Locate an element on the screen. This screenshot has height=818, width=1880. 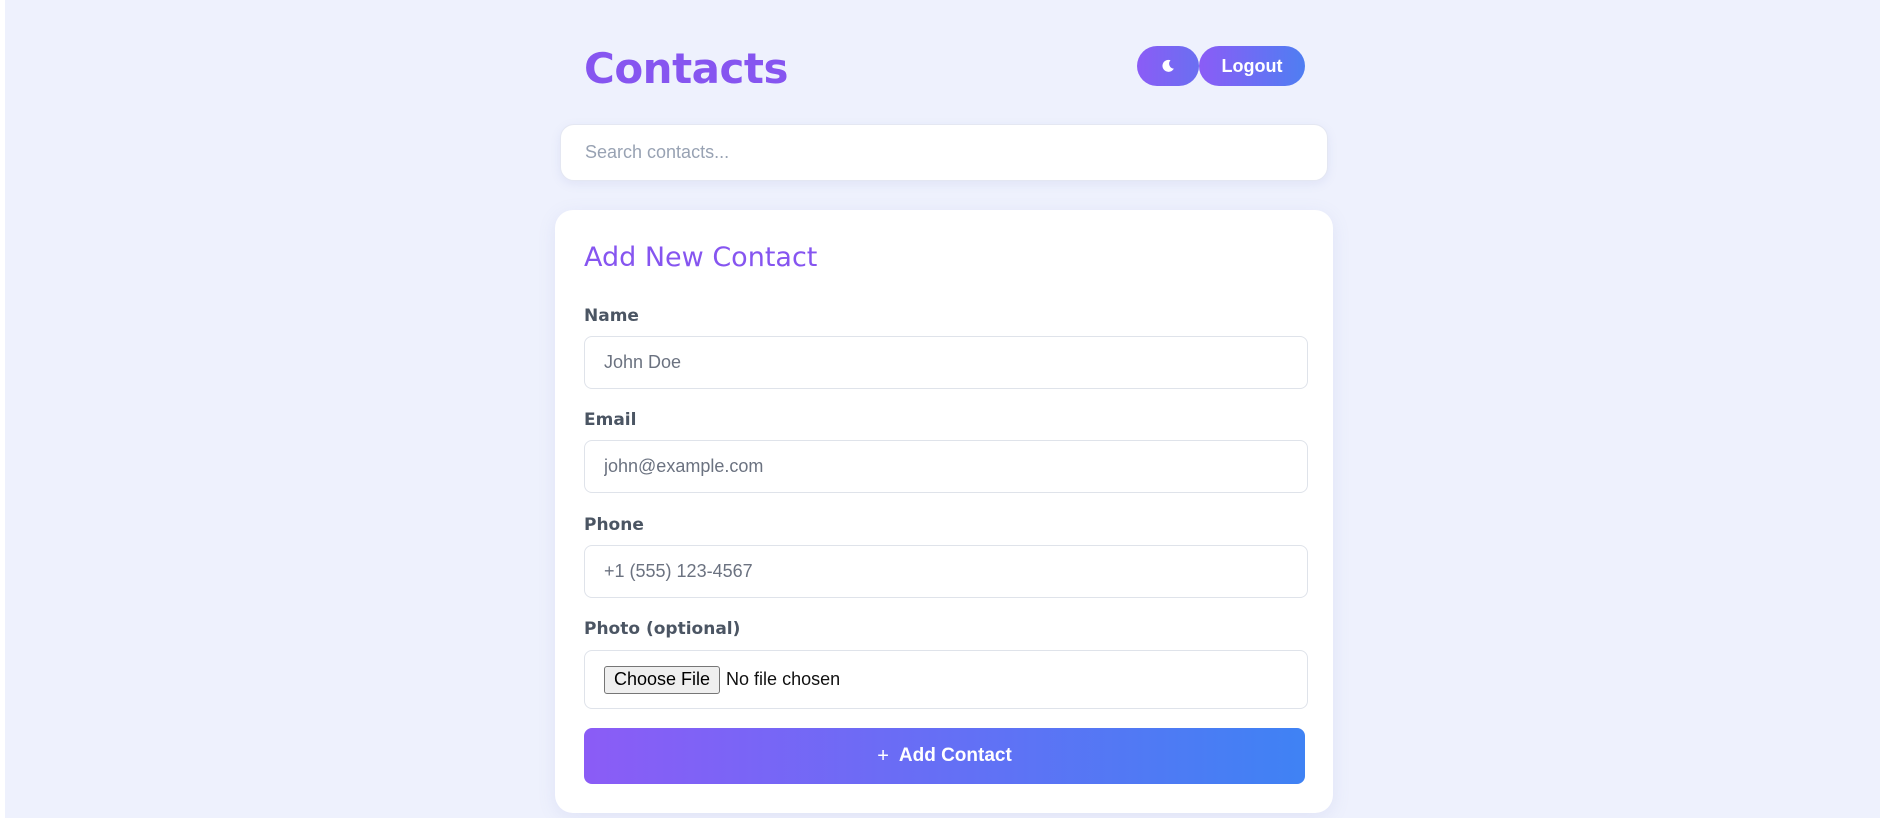
theme-toggle-button is located at coordinates (1168, 66).